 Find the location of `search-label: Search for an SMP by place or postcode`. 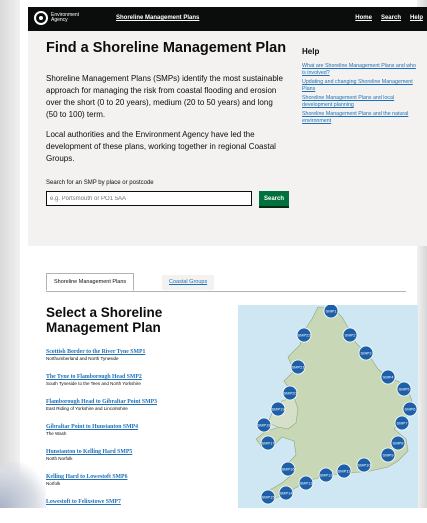

search-label: Search for an SMP by place or postcode is located at coordinates (100, 183).